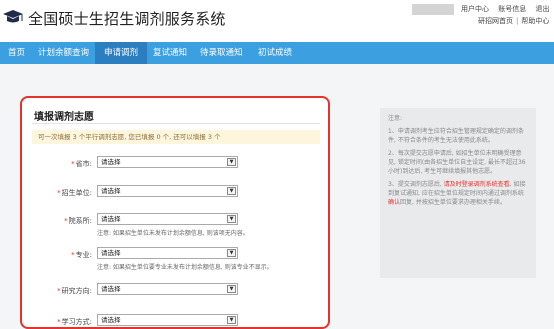 The height and width of the screenshot is (329, 554). What do you see at coordinates (542, 9) in the screenshot?
I see `logout-link: 退出` at bounding box center [542, 9].